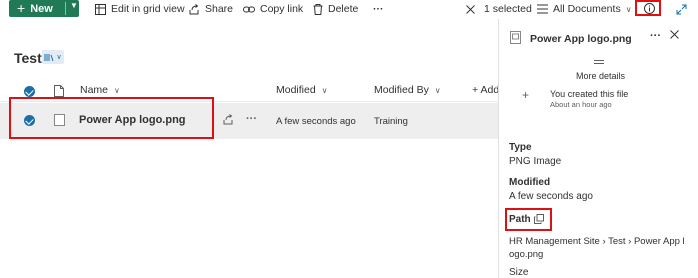 This screenshot has height=278, width=698. Describe the element at coordinates (655, 36) in the screenshot. I see `panel-more-button: ···` at that location.